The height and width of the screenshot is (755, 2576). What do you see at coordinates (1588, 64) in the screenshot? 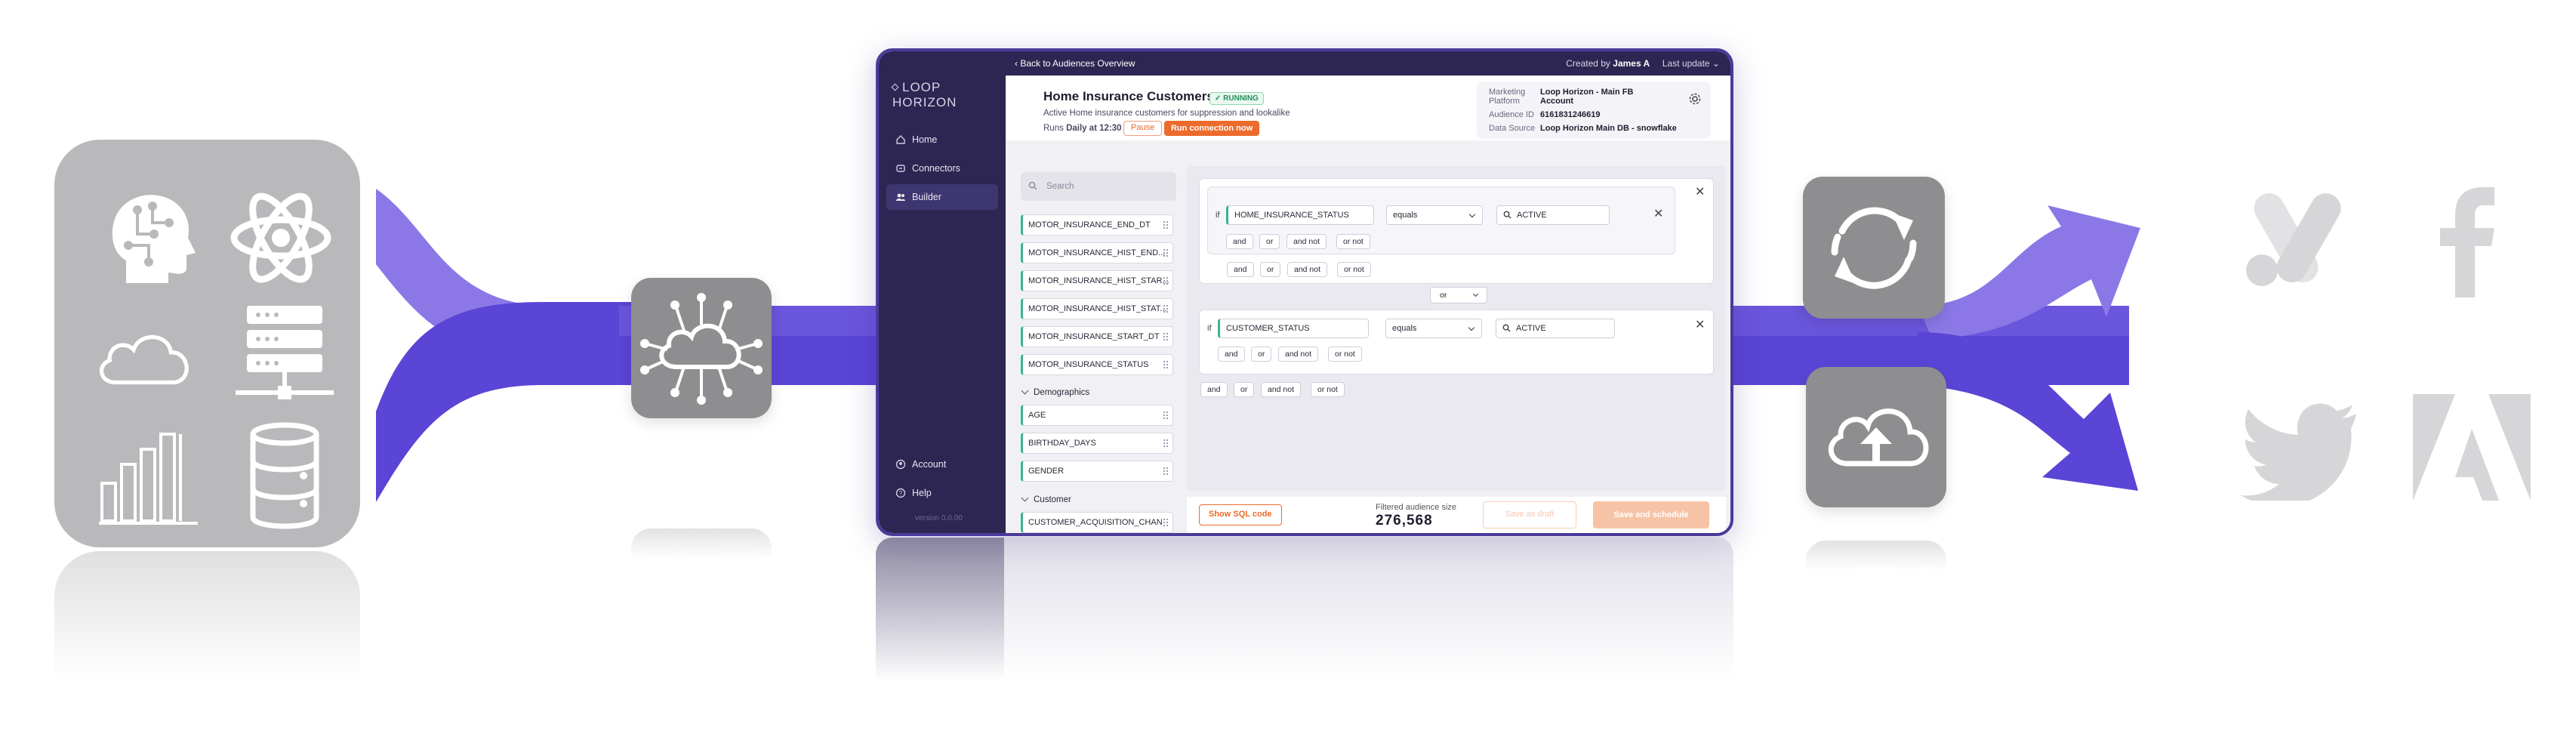
I see `created-by-label: Created by` at bounding box center [1588, 64].